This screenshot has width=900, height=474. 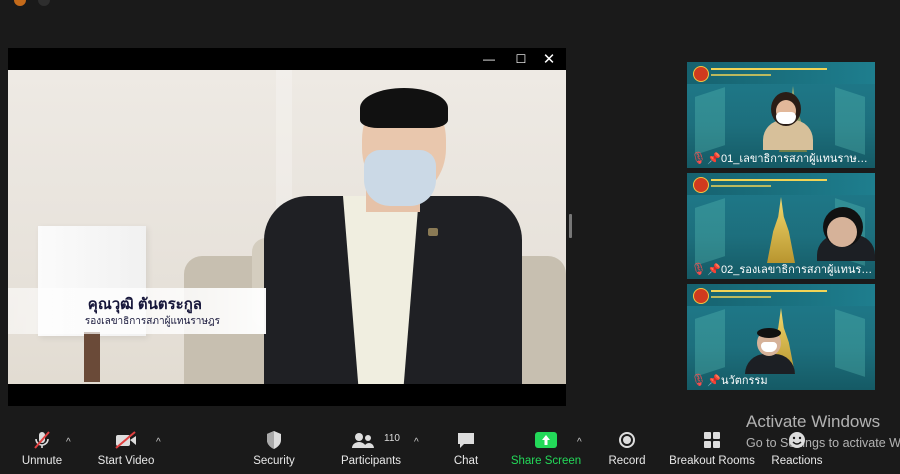 I want to click on caption-role: รองเลขาธิการสภาผู้แทนราษฎร, so click(x=152, y=321).